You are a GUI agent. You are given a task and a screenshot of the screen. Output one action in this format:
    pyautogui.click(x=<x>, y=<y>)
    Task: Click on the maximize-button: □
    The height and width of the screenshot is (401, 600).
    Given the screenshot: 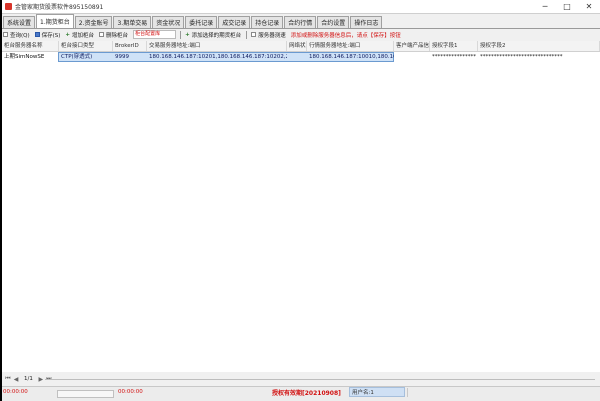 What is the action you would take?
    pyautogui.click(x=567, y=6)
    